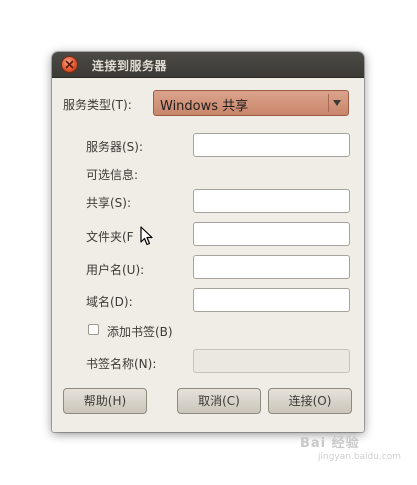  Describe the element at coordinates (97, 105) in the screenshot. I see `service-type-label: 服务类型(T):` at that location.